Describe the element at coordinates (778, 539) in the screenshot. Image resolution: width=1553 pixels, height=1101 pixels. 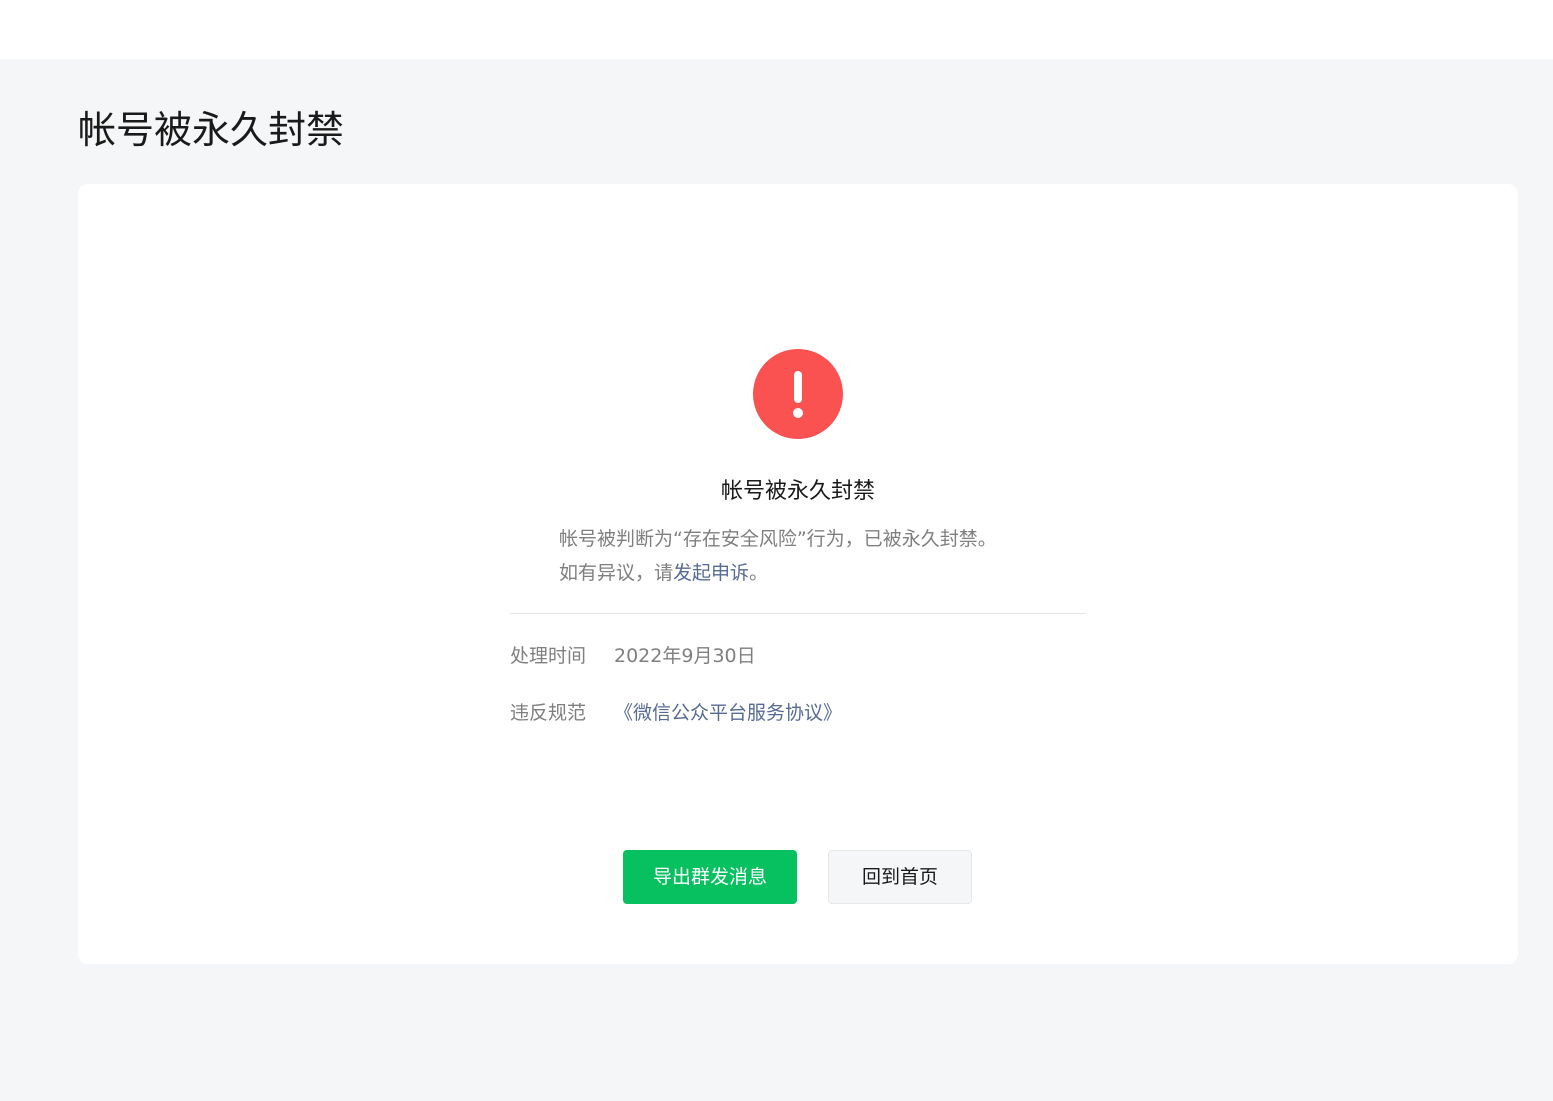
I see `description-line-1: 帐号被判断为“存在安全风险”行为，已被永久封禁。` at that location.